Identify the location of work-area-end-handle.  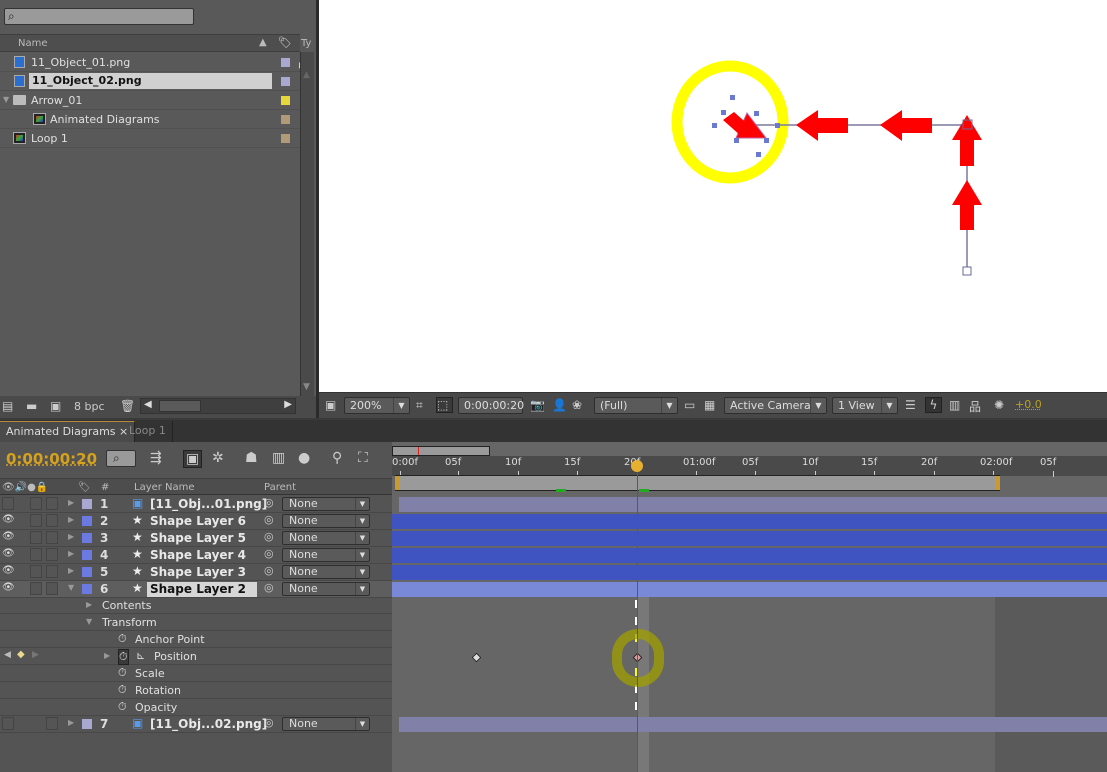
(997, 483).